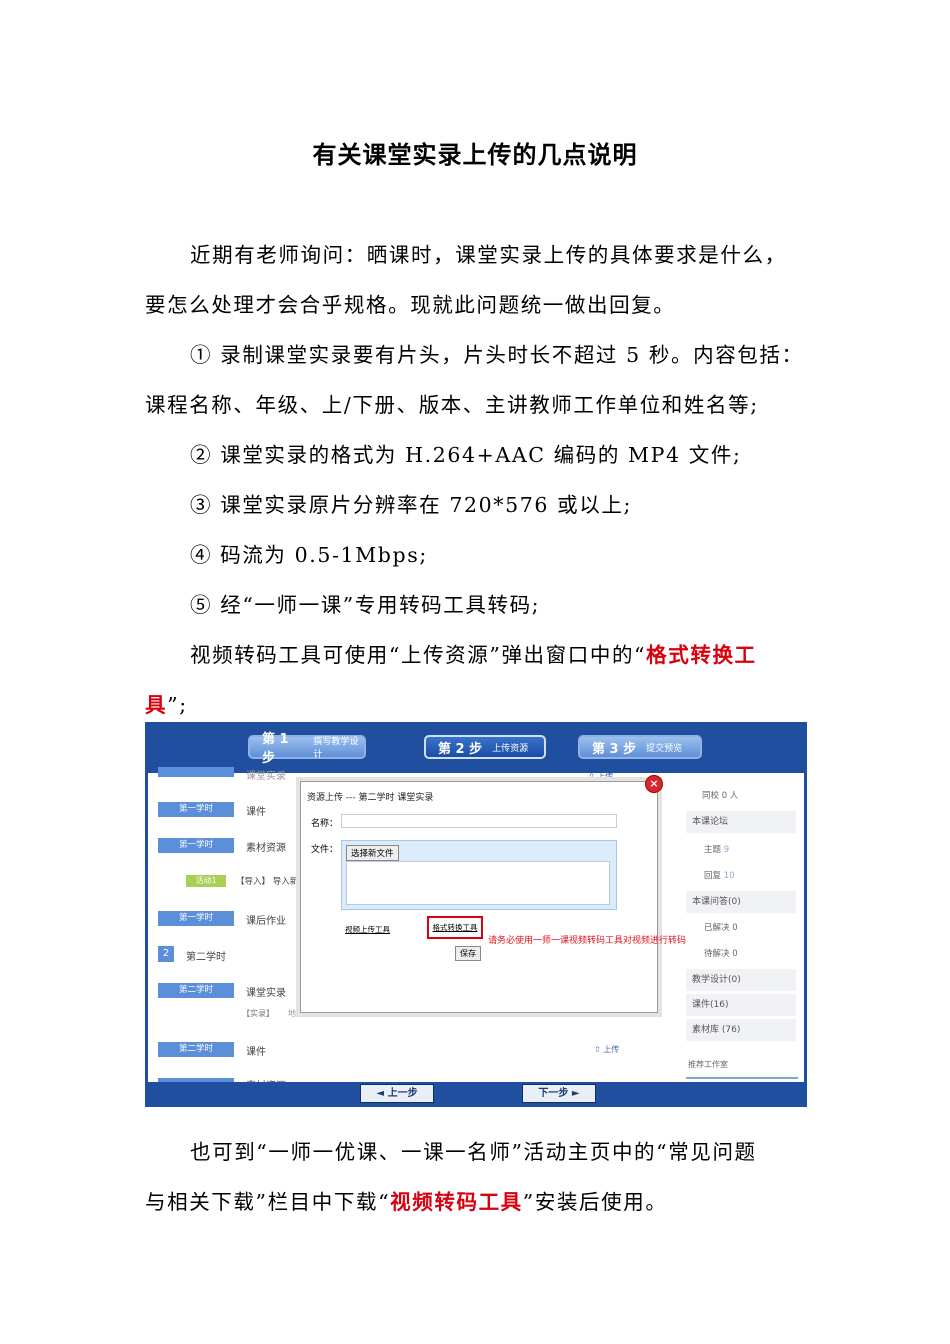  Describe the element at coordinates (266, 919) in the screenshot. I see `lesson-item: 课后作业` at that location.